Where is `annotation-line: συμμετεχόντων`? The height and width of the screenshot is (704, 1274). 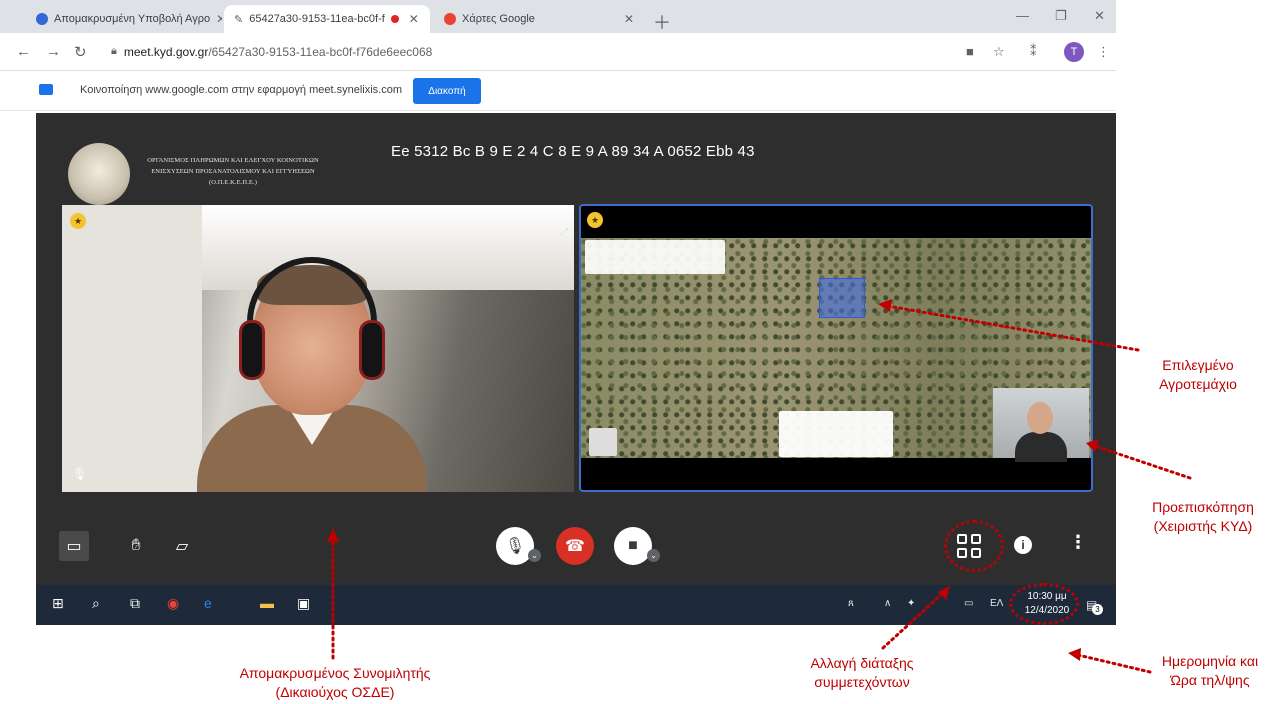
annotation-line: συμμετεχόντων is located at coordinates (862, 682).